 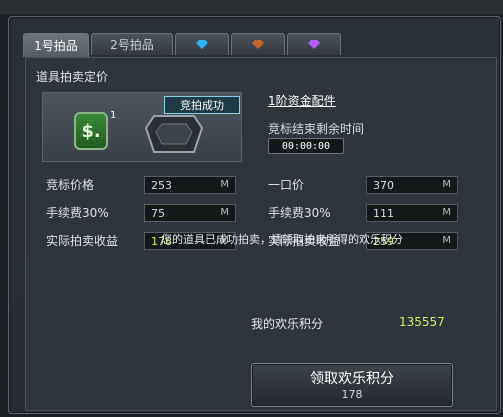 What do you see at coordinates (113, 115) in the screenshot?
I see `item-count: 1` at bounding box center [113, 115].